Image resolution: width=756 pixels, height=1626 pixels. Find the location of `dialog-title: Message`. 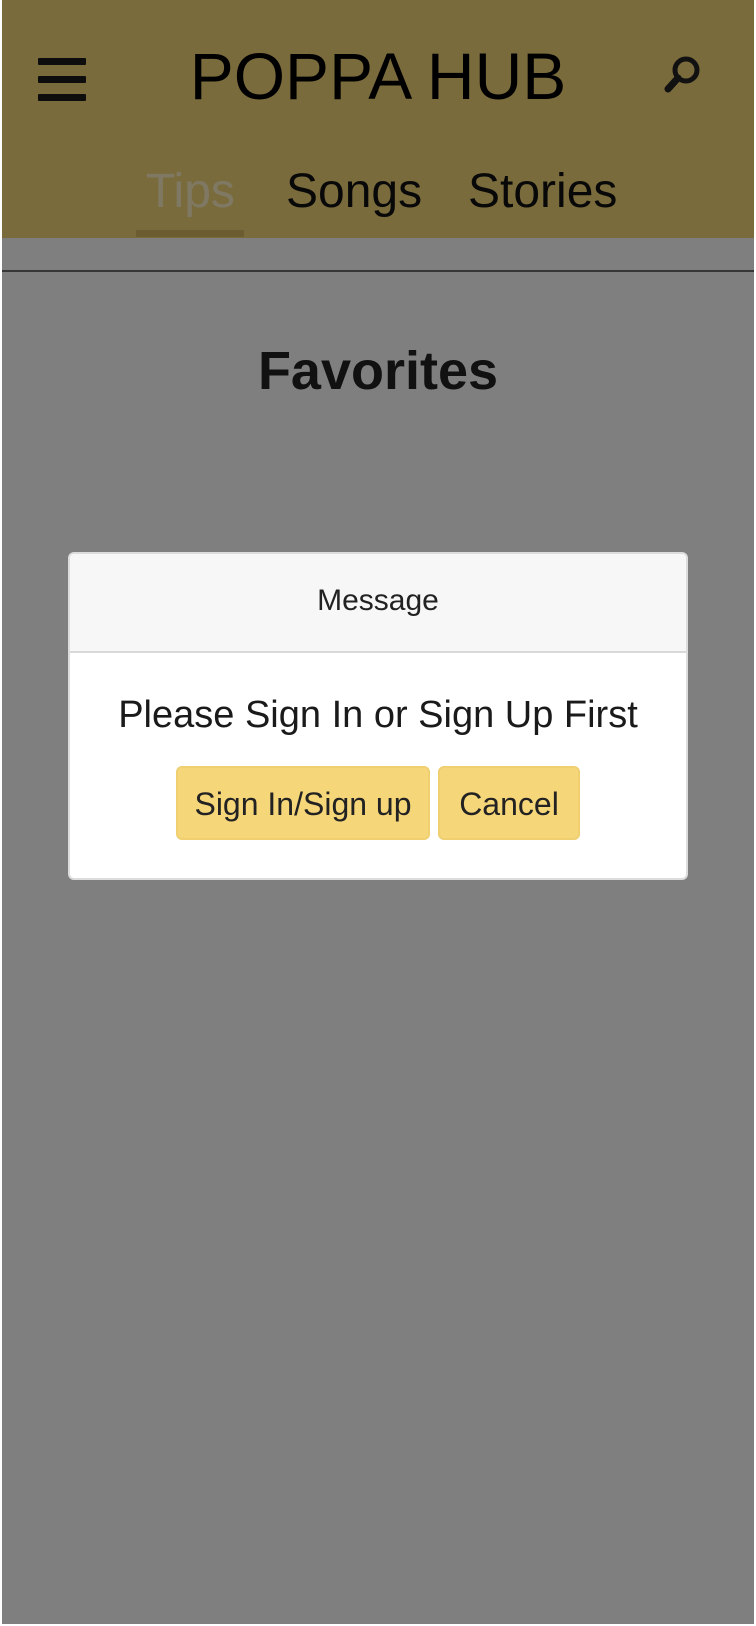

dialog-title: Message is located at coordinates (378, 600).